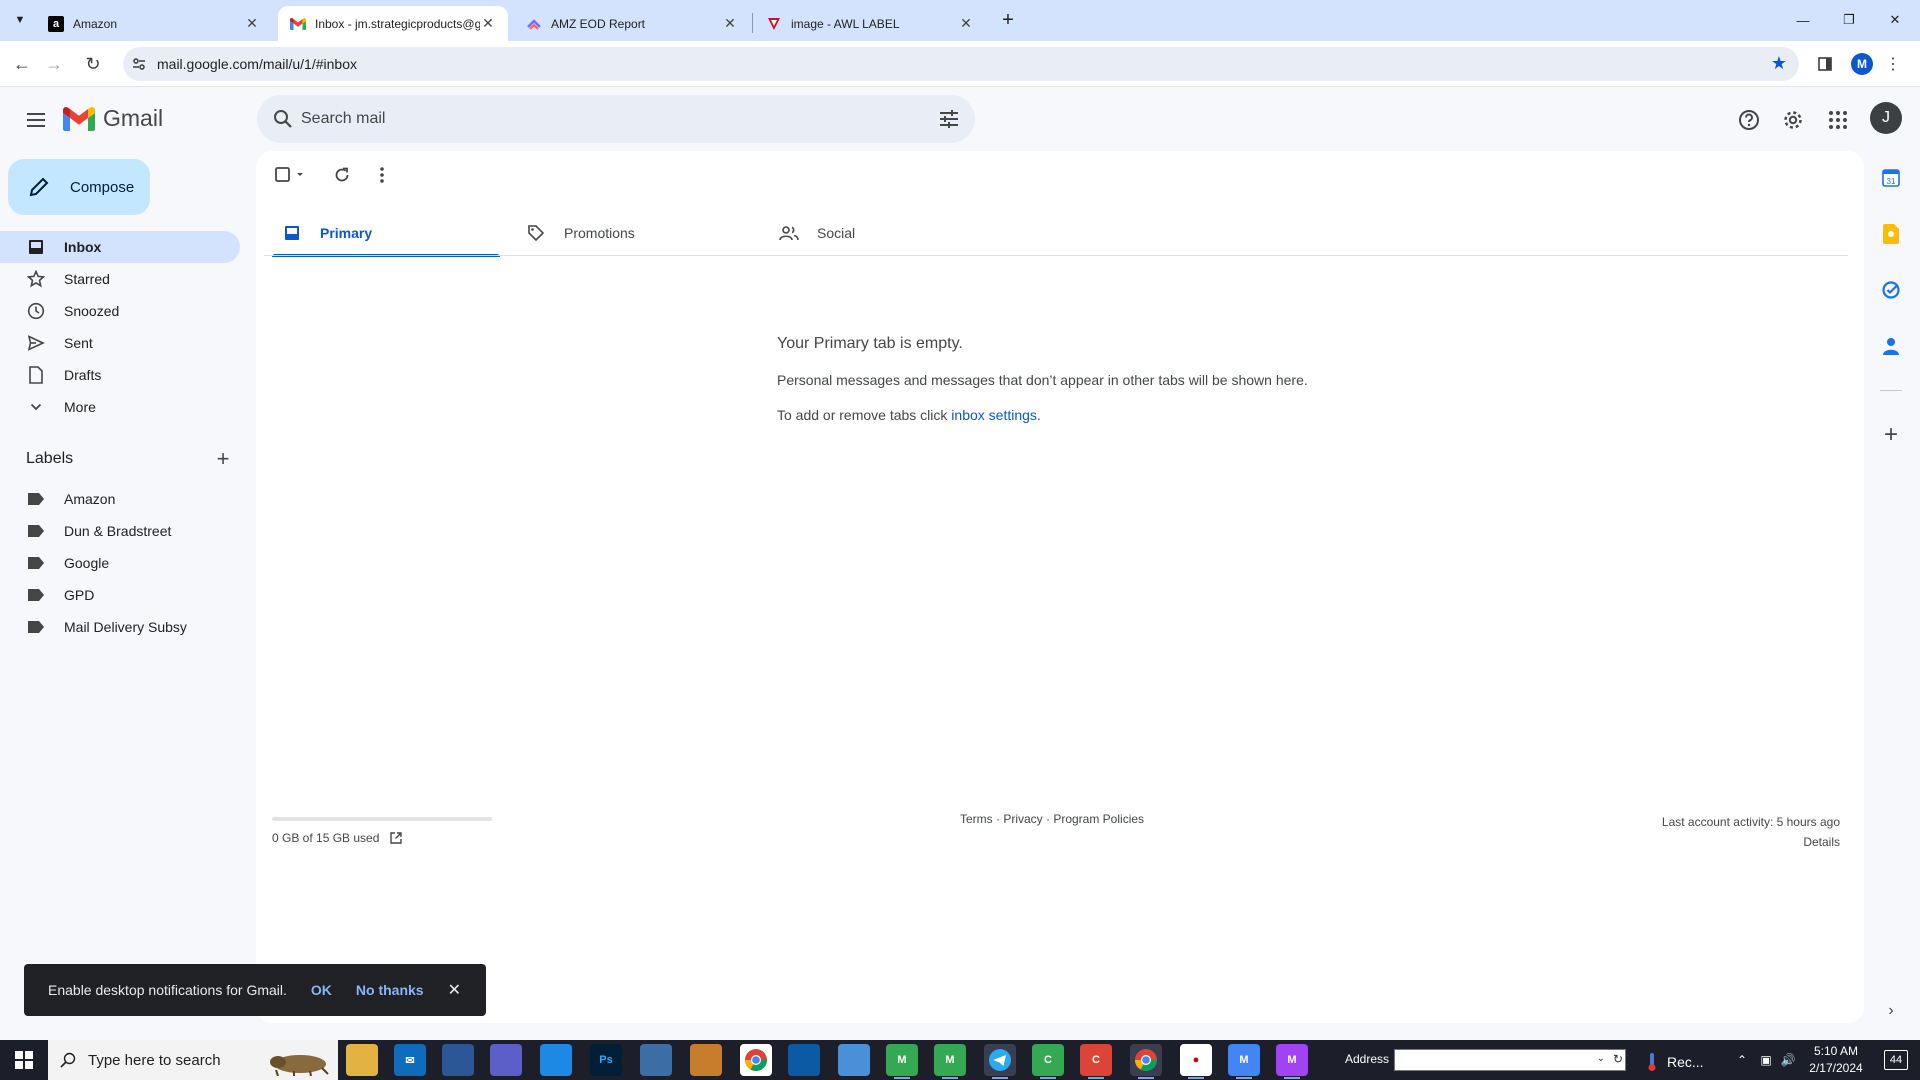  Describe the element at coordinates (1825, 64) in the screenshot. I see `side-panel-icon` at that location.